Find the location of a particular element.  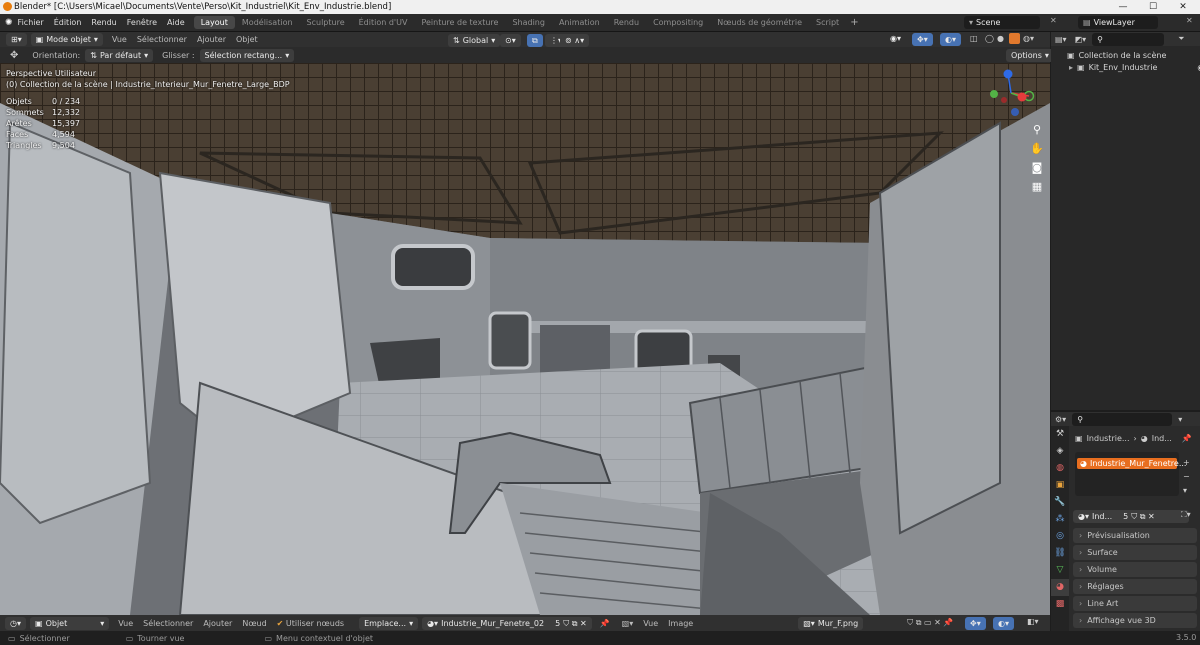

particles-tab-icon: ⁂ is located at coordinates (1060, 519).